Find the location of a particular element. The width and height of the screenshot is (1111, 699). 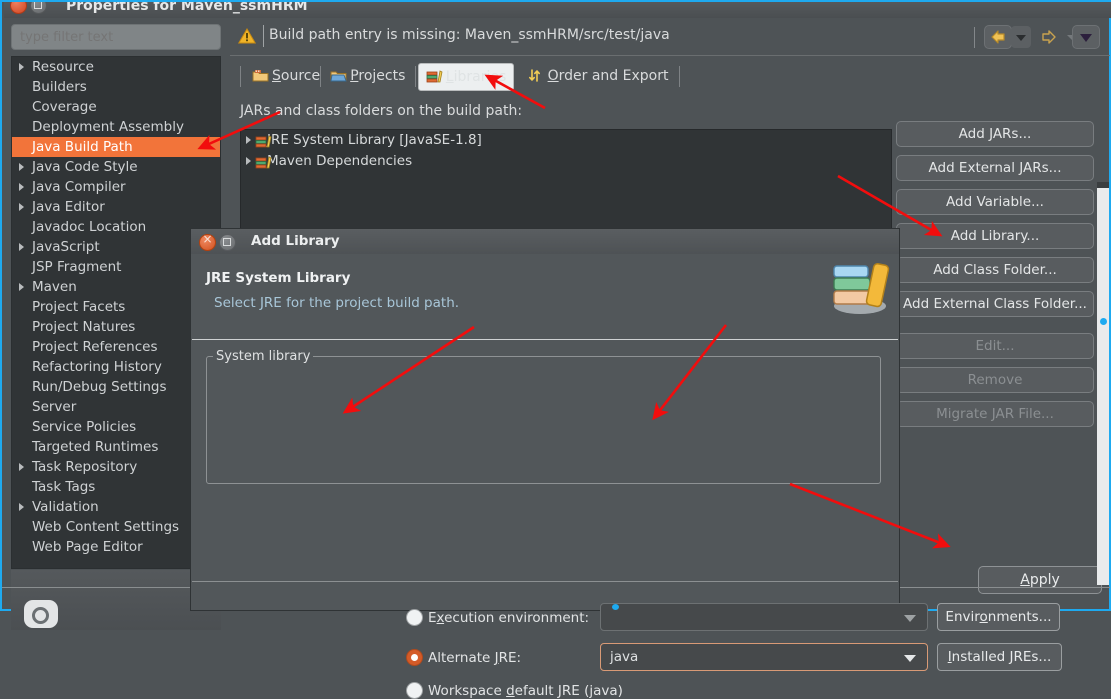

sidebar-item-label: Project References is located at coordinates (95, 347).